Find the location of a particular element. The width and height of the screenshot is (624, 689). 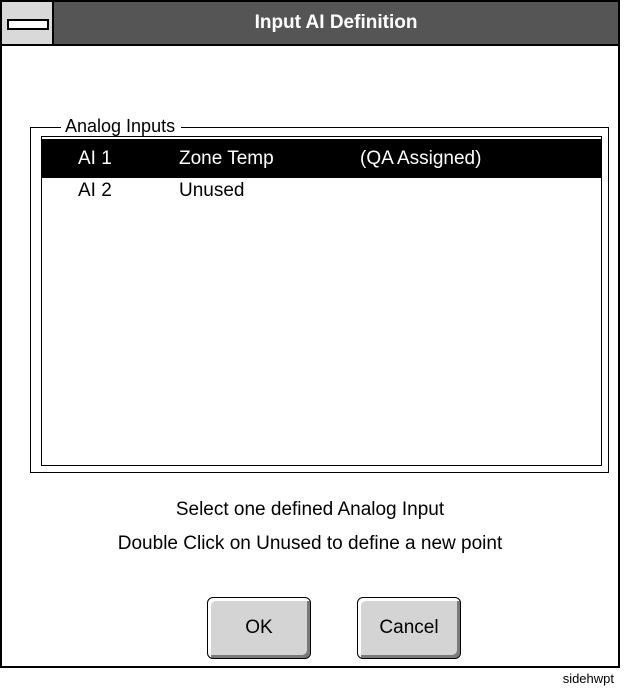

list-item-name: Unused is located at coordinates (212, 190).